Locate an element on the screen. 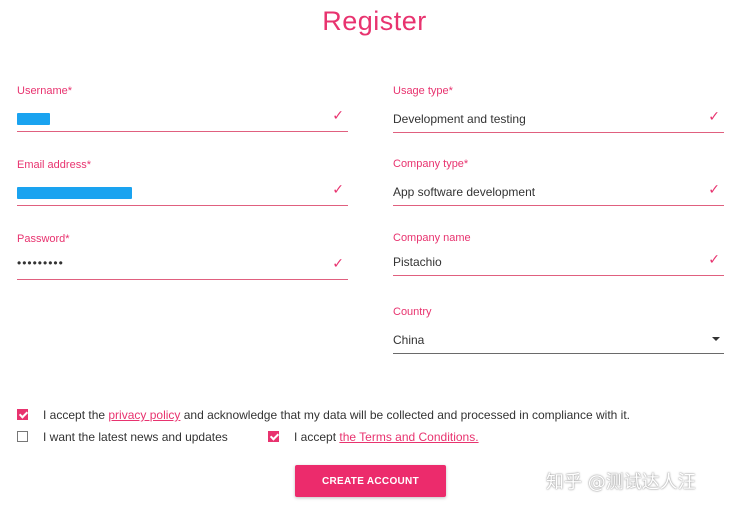 The height and width of the screenshot is (511, 749). watermark: 知乎 @测试达人汪 is located at coordinates (621, 482).